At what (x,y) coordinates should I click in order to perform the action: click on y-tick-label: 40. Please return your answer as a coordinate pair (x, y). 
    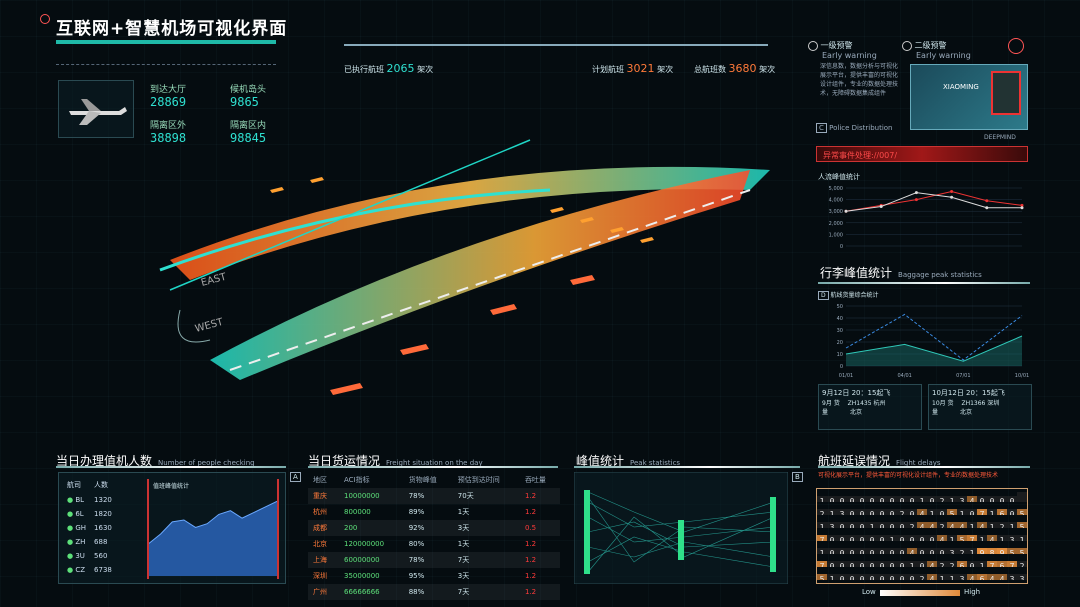
    Looking at the image, I should click on (840, 319).